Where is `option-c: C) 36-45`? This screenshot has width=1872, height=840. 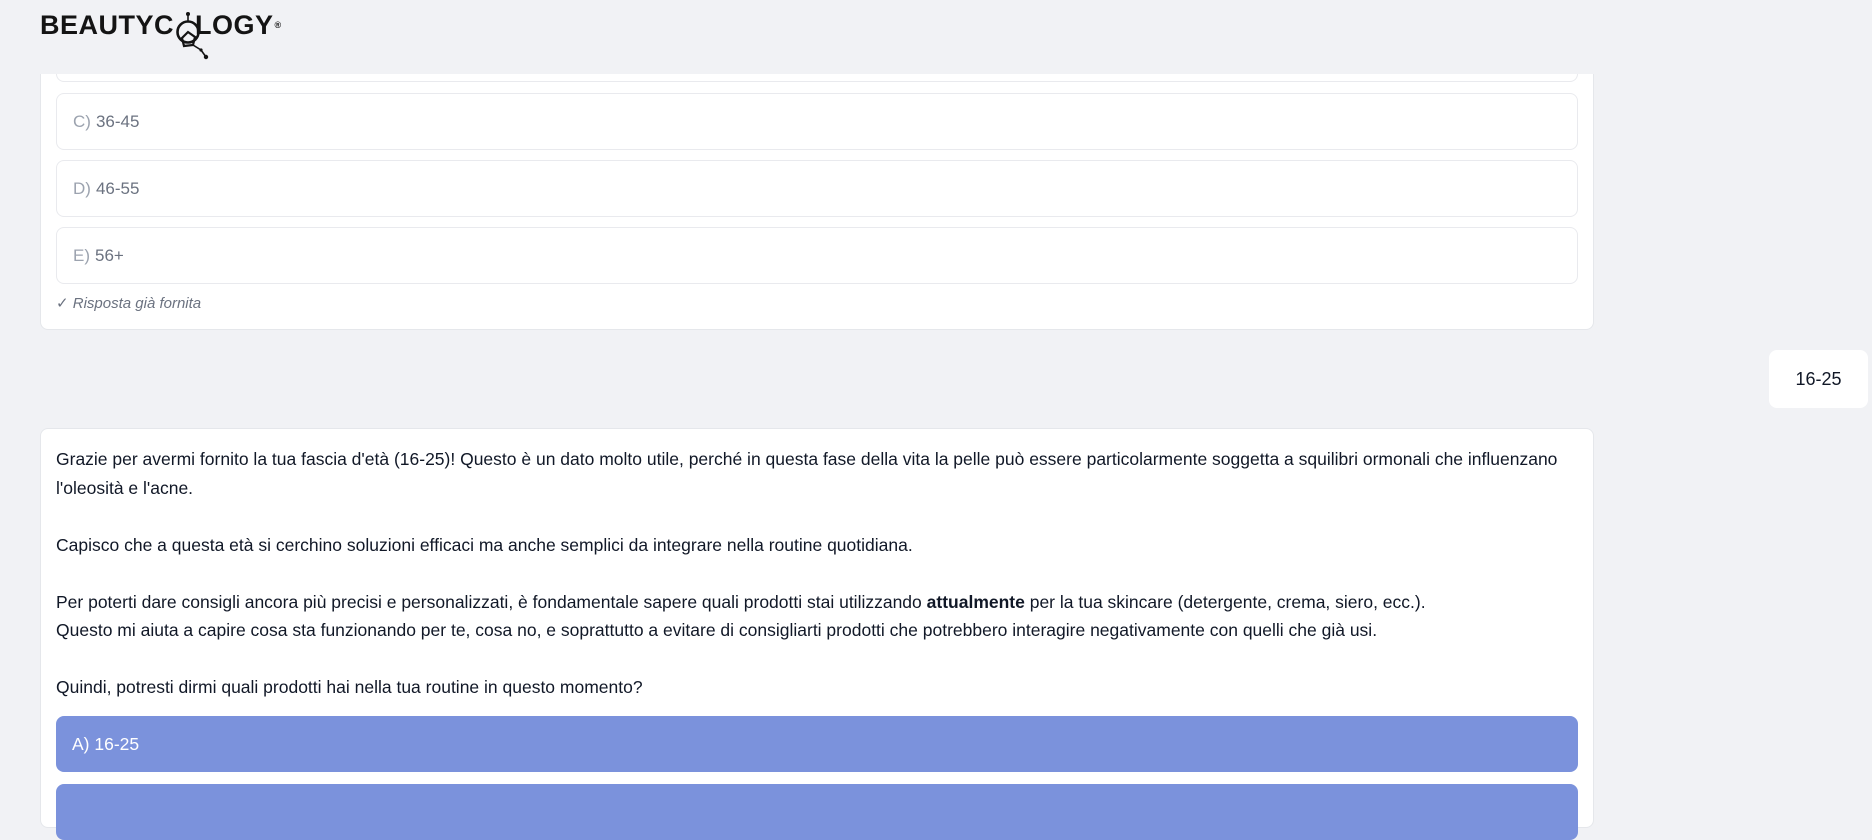 option-c: C) 36-45 is located at coordinates (817, 121).